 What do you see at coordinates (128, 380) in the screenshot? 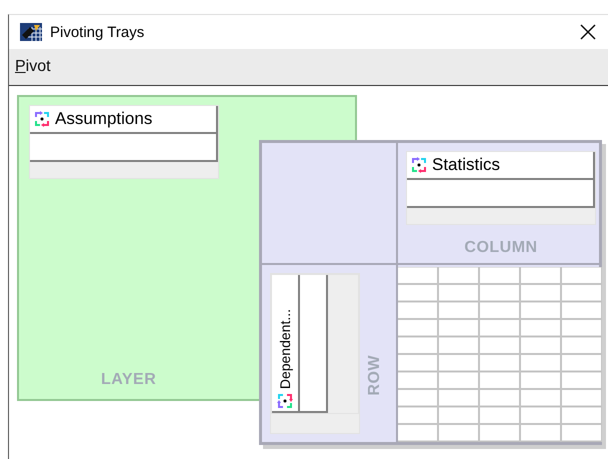
I see `tray-label: LAYER` at bounding box center [128, 380].